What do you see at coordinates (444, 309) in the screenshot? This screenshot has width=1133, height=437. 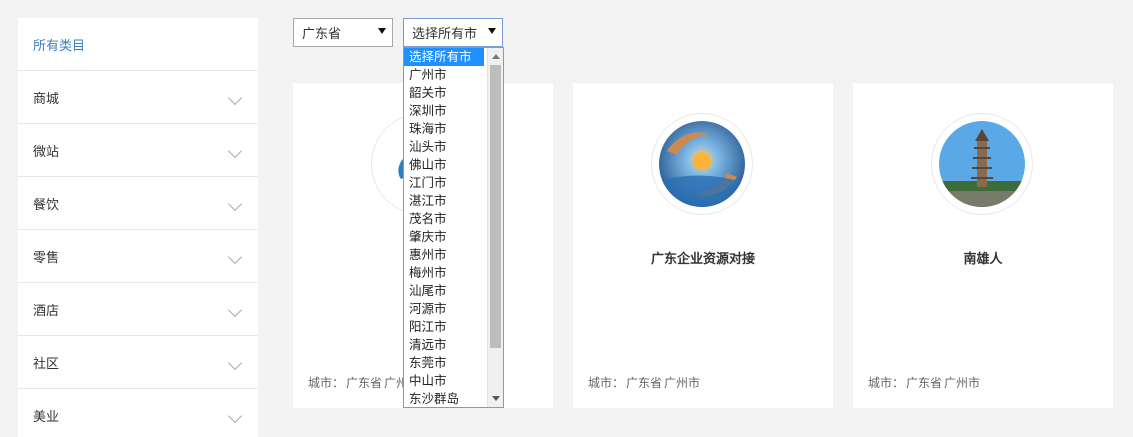 I see `city-option: 河源市` at bounding box center [444, 309].